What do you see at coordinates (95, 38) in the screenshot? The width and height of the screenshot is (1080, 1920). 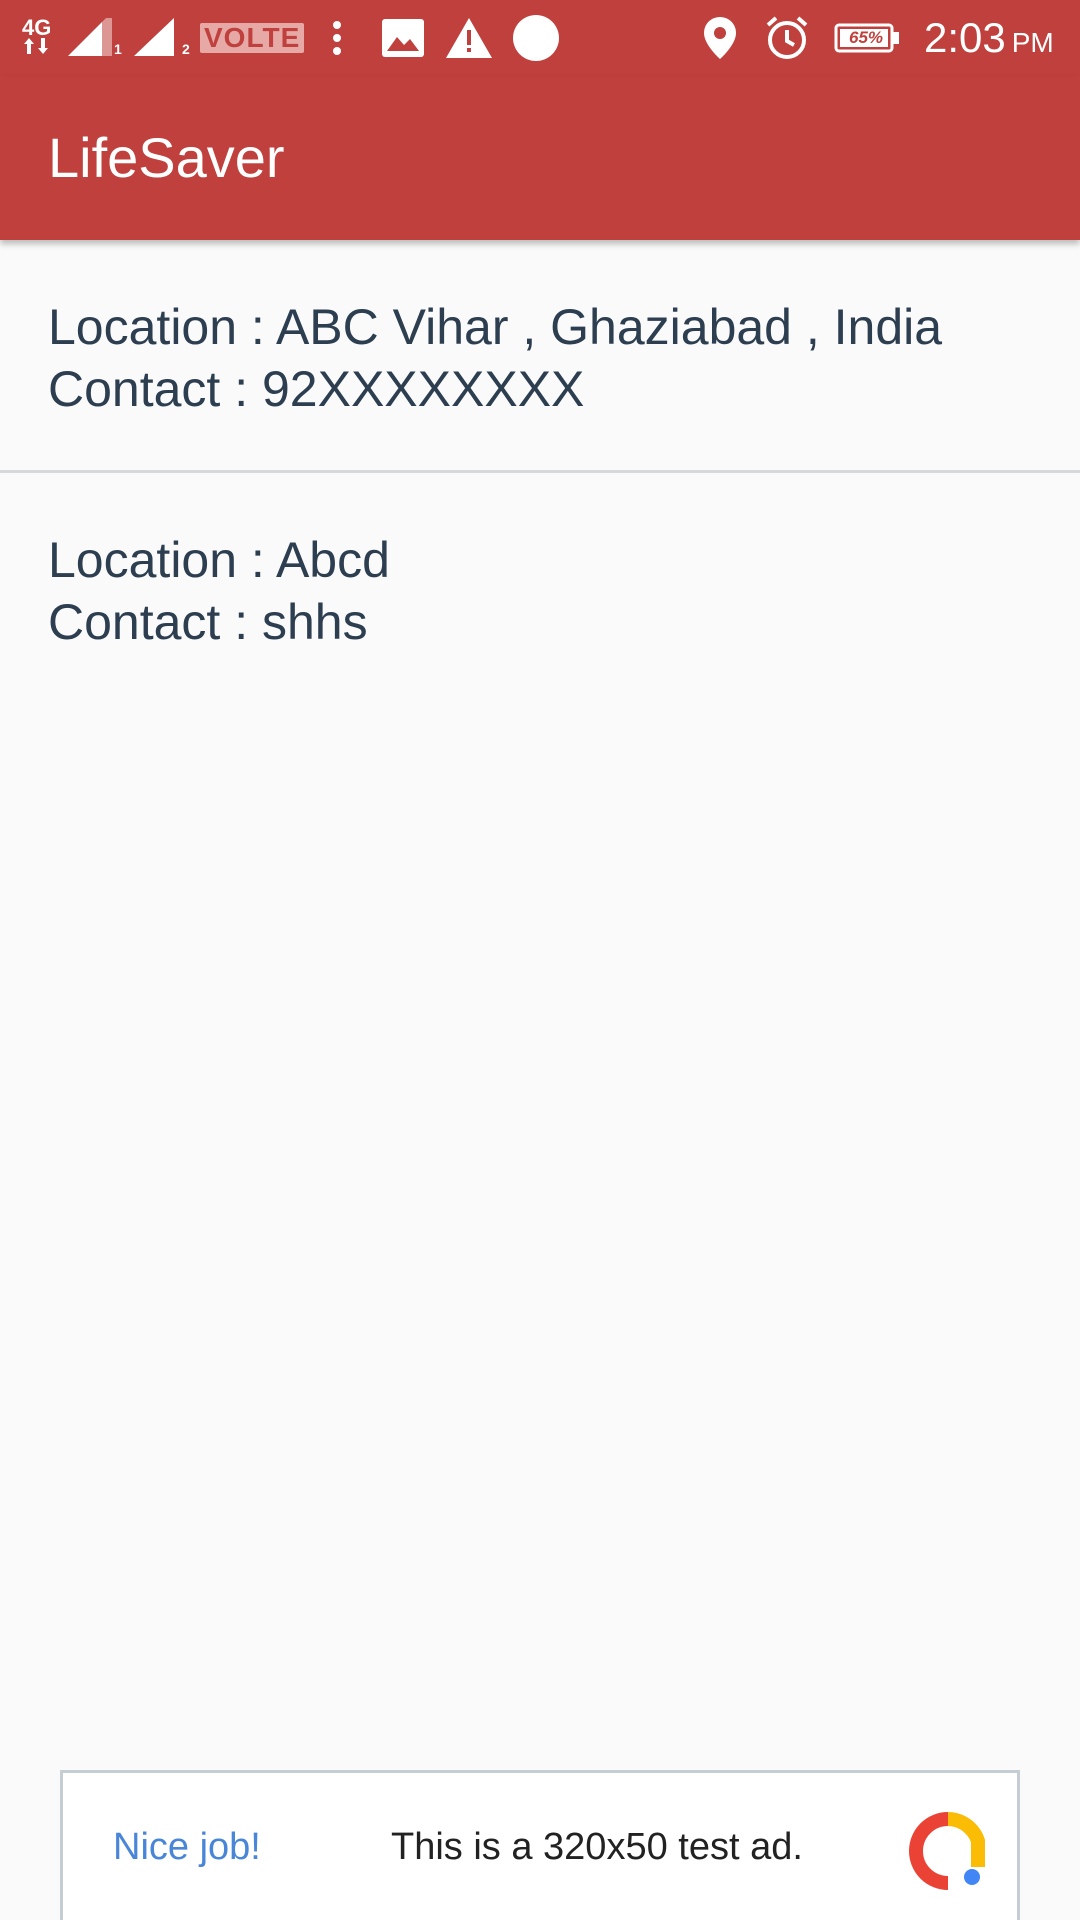 I see `signal-sim1-icon: 1` at bounding box center [95, 38].